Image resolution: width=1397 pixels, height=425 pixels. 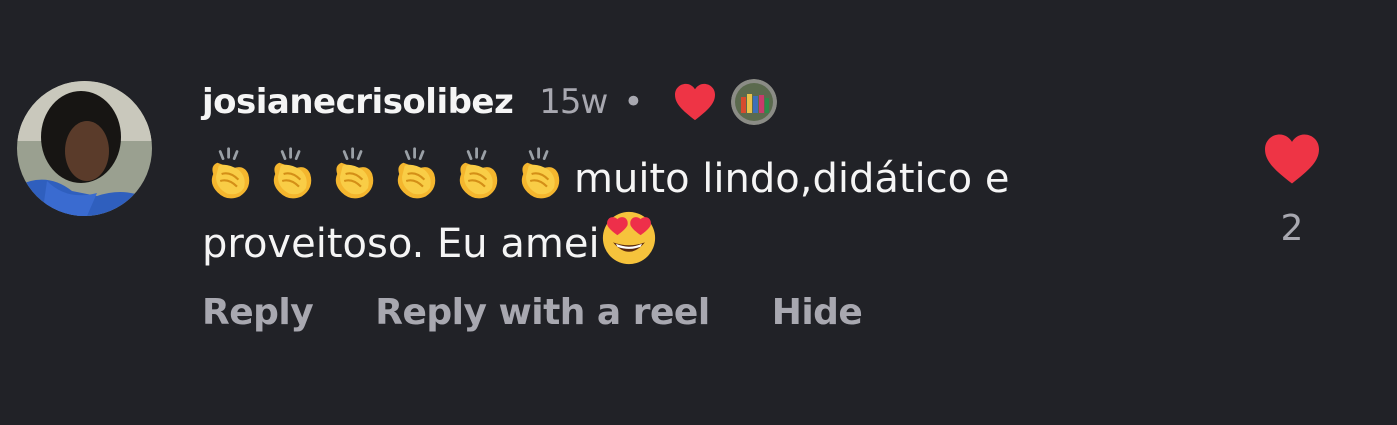 I want to click on creator-avatar, so click(x=754, y=102).